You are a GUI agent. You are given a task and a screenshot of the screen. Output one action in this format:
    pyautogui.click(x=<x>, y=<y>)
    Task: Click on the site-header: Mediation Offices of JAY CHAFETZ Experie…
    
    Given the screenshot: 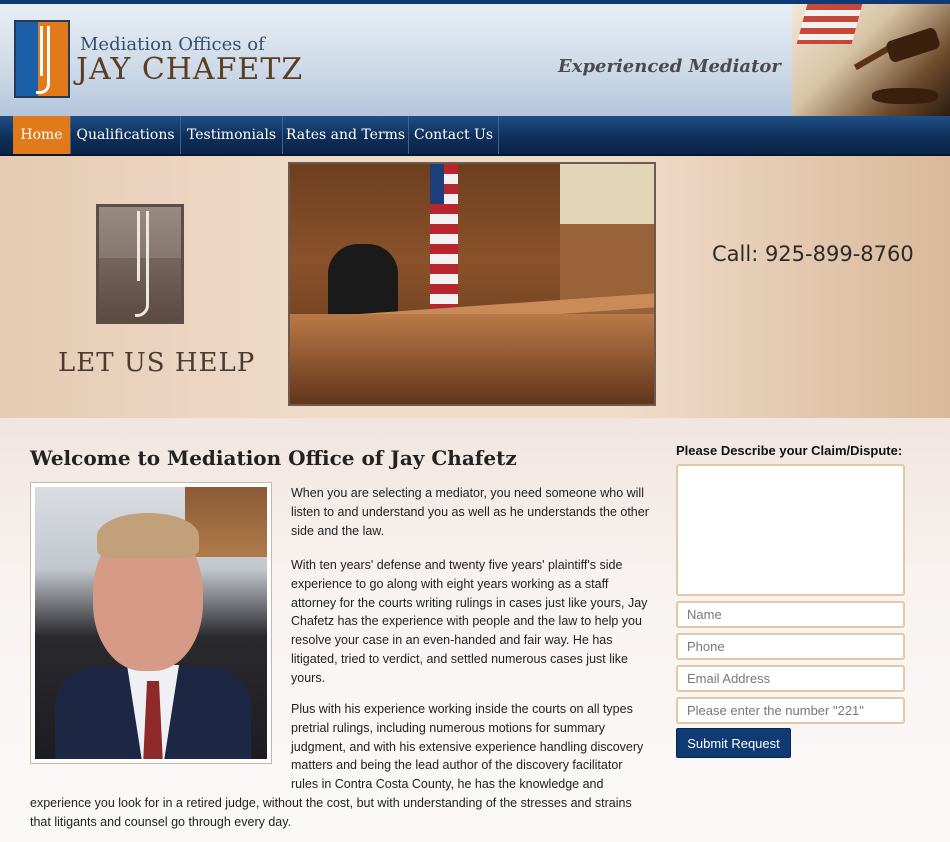 What is the action you would take?
    pyautogui.click(x=475, y=60)
    